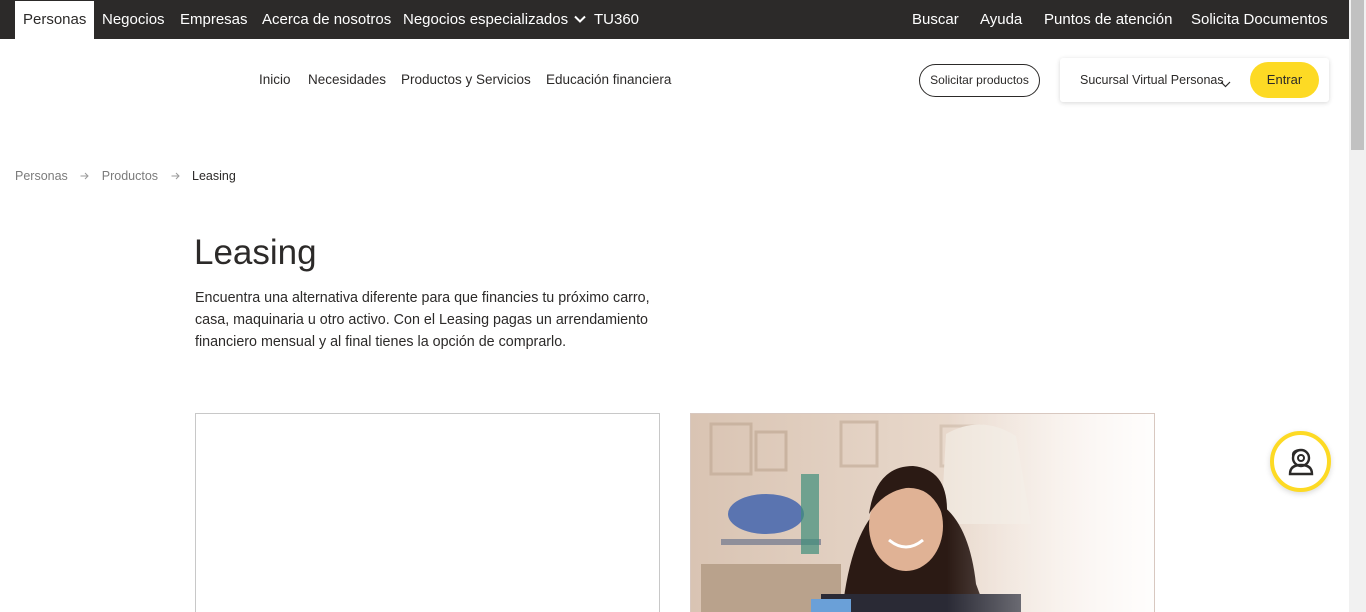  I want to click on tab-negocios-especializados: Negocios especializados, so click(494, 19).